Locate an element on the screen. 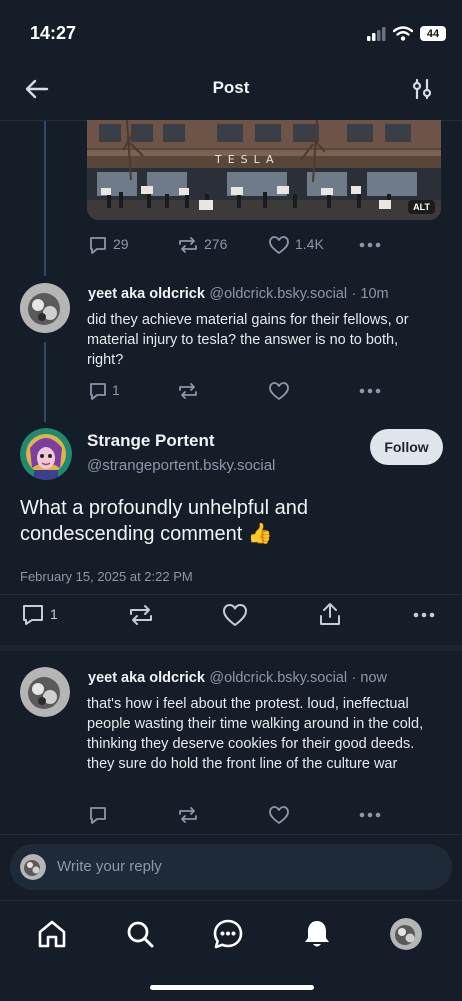 This screenshot has width=462, height=1001. handle: @strangeportent.bsky.social is located at coordinates (181, 465).